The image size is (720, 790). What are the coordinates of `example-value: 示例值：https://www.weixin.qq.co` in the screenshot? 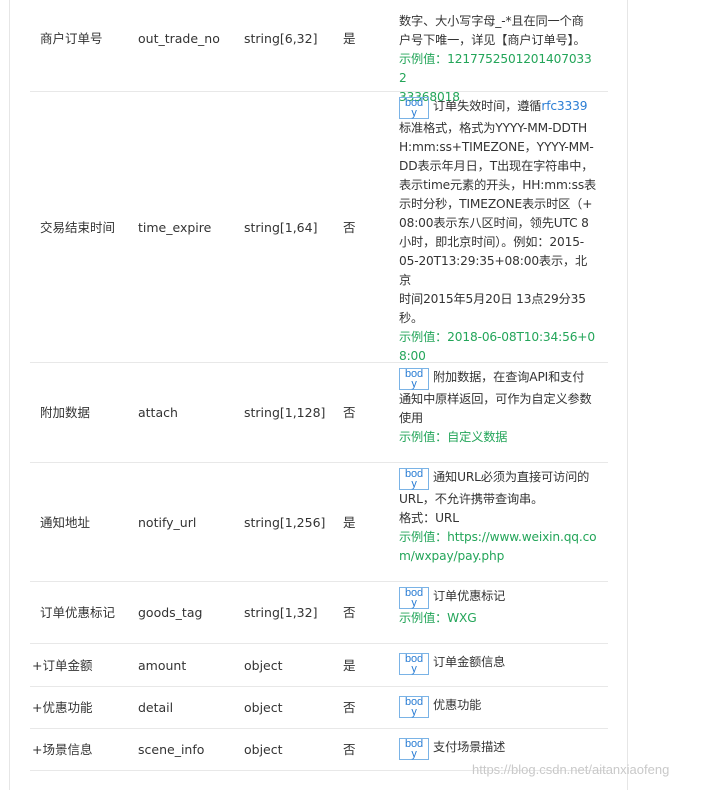 It's located at (498, 537).